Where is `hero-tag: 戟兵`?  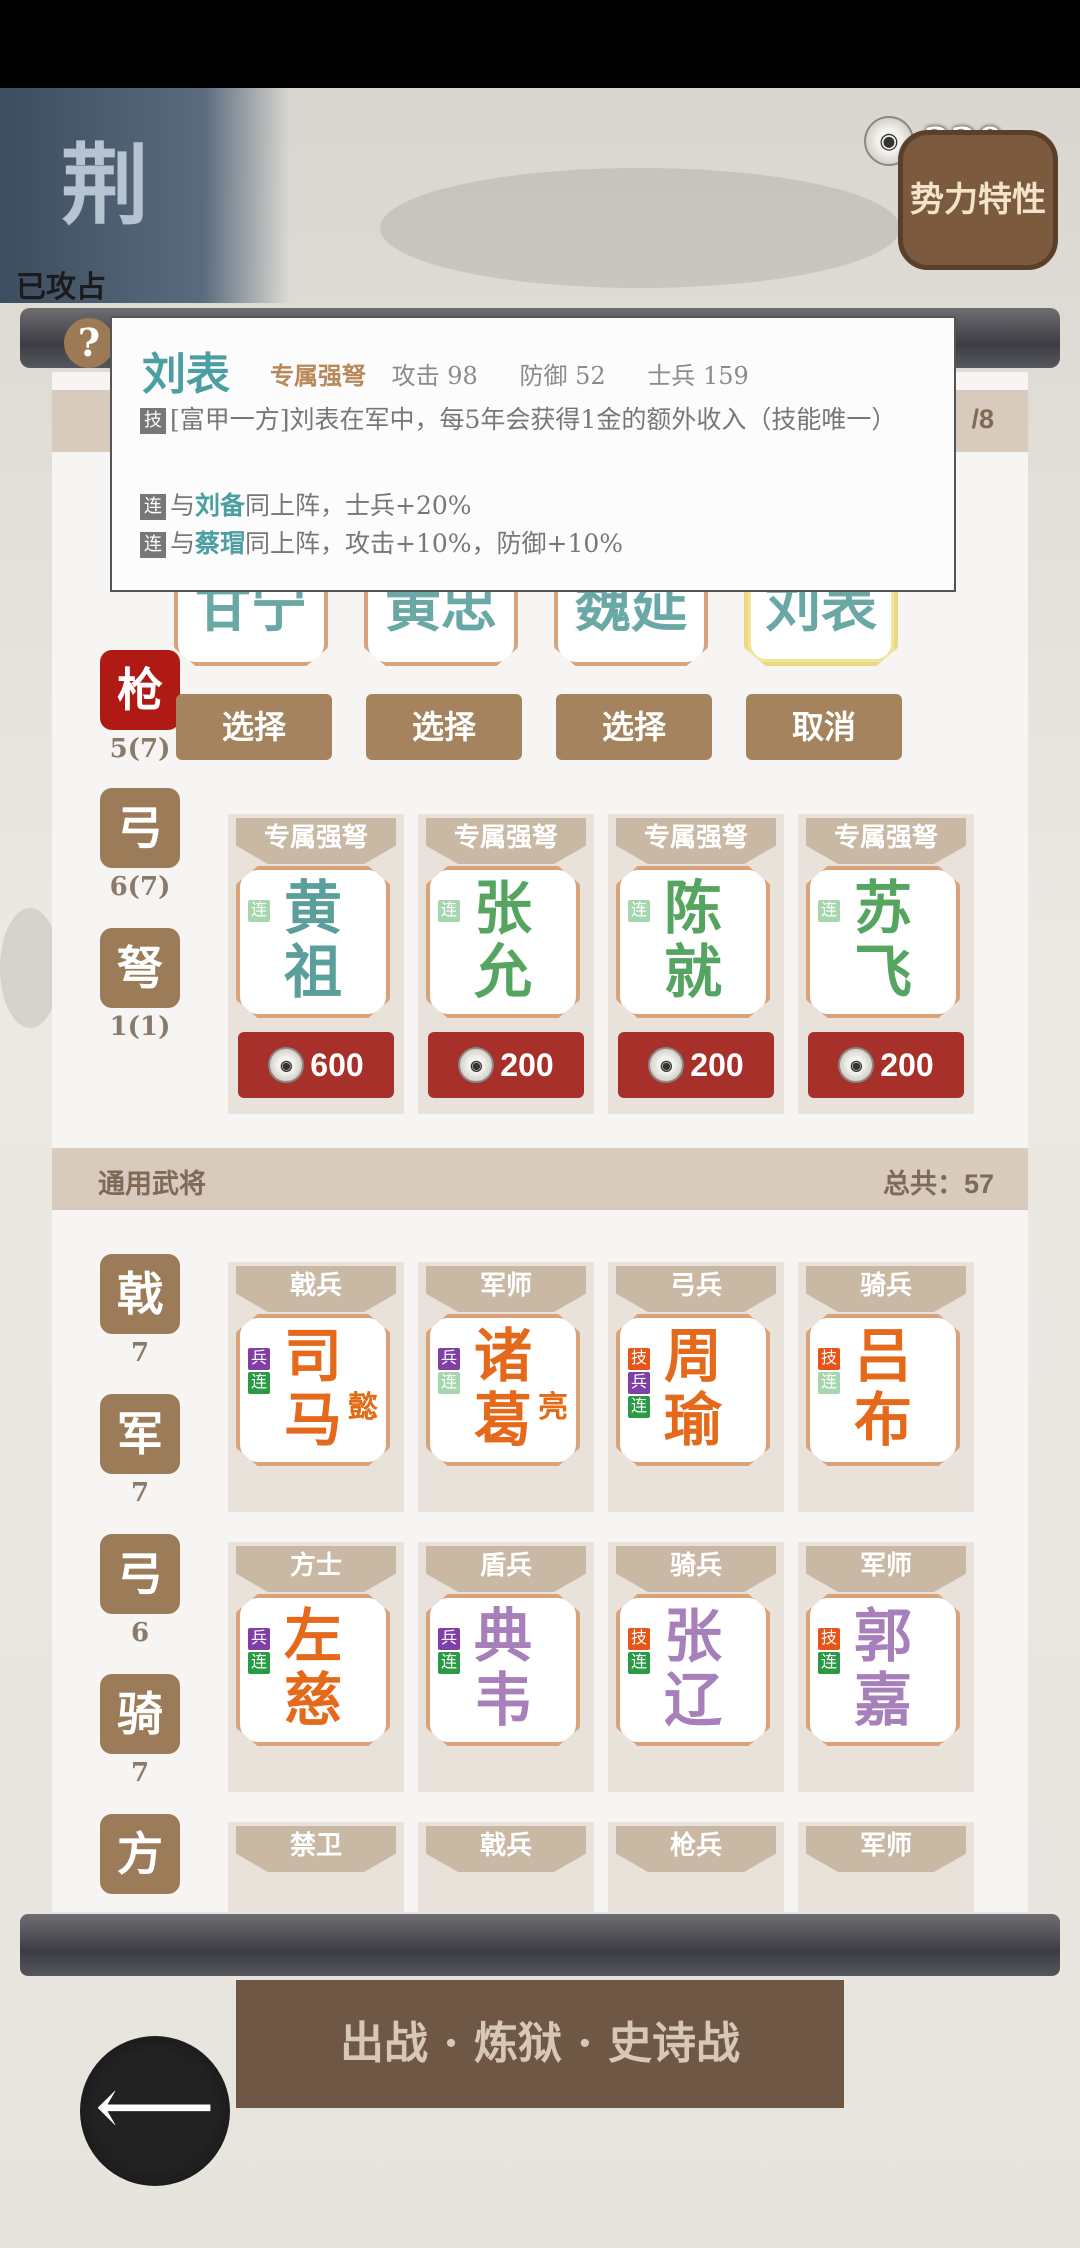
hero-tag: 戟兵 is located at coordinates (316, 1289).